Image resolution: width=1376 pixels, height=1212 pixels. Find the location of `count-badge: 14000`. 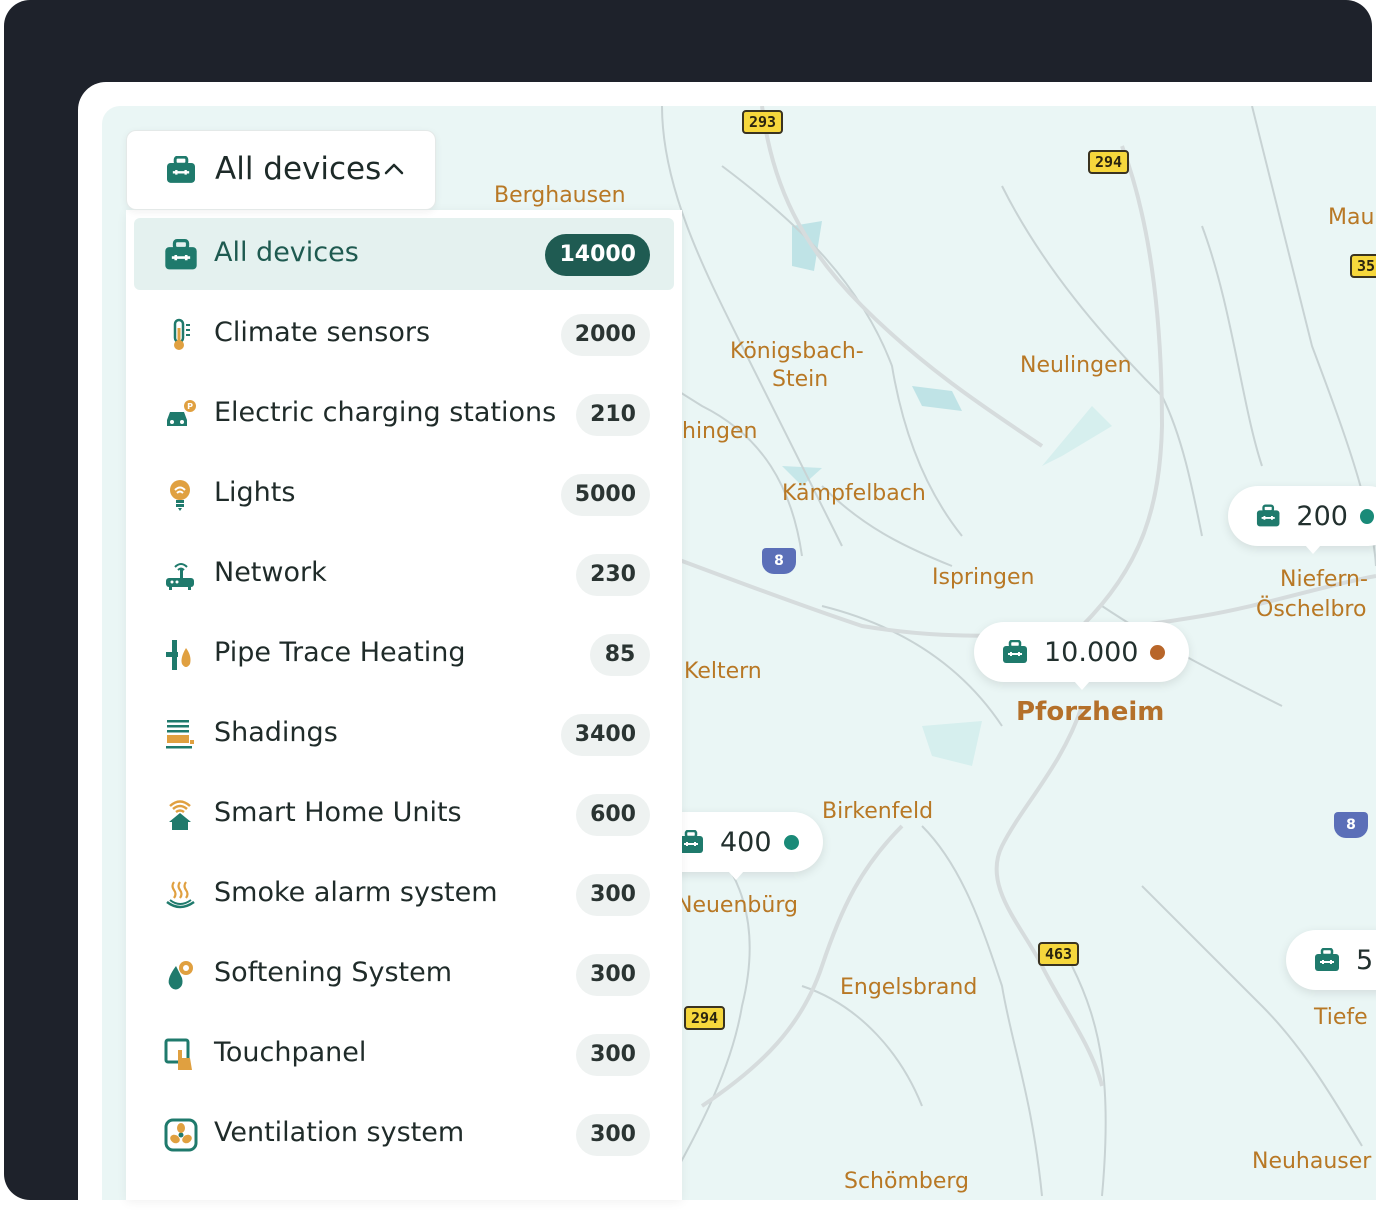

count-badge: 14000 is located at coordinates (597, 255).